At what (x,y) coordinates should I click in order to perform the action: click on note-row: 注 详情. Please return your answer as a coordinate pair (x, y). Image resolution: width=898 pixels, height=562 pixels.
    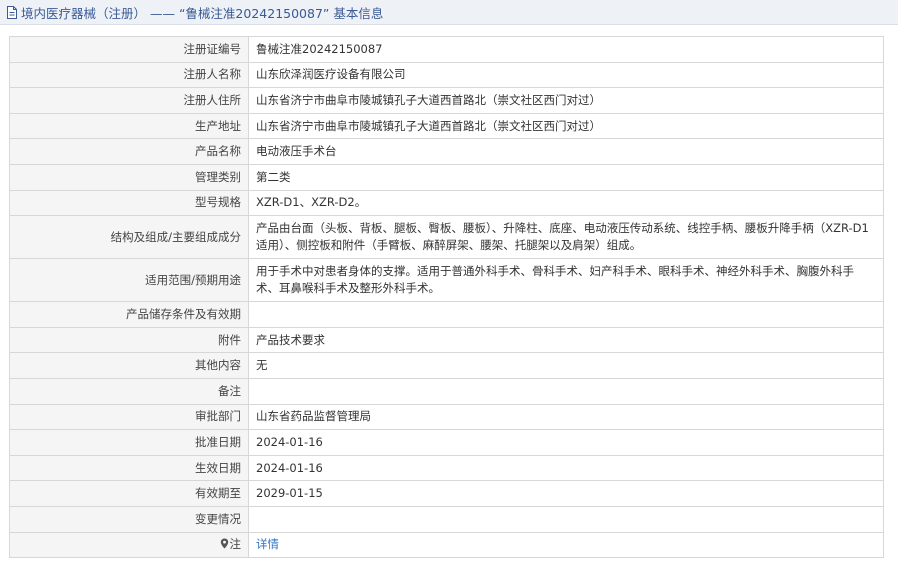
    Looking at the image, I should click on (446, 545).